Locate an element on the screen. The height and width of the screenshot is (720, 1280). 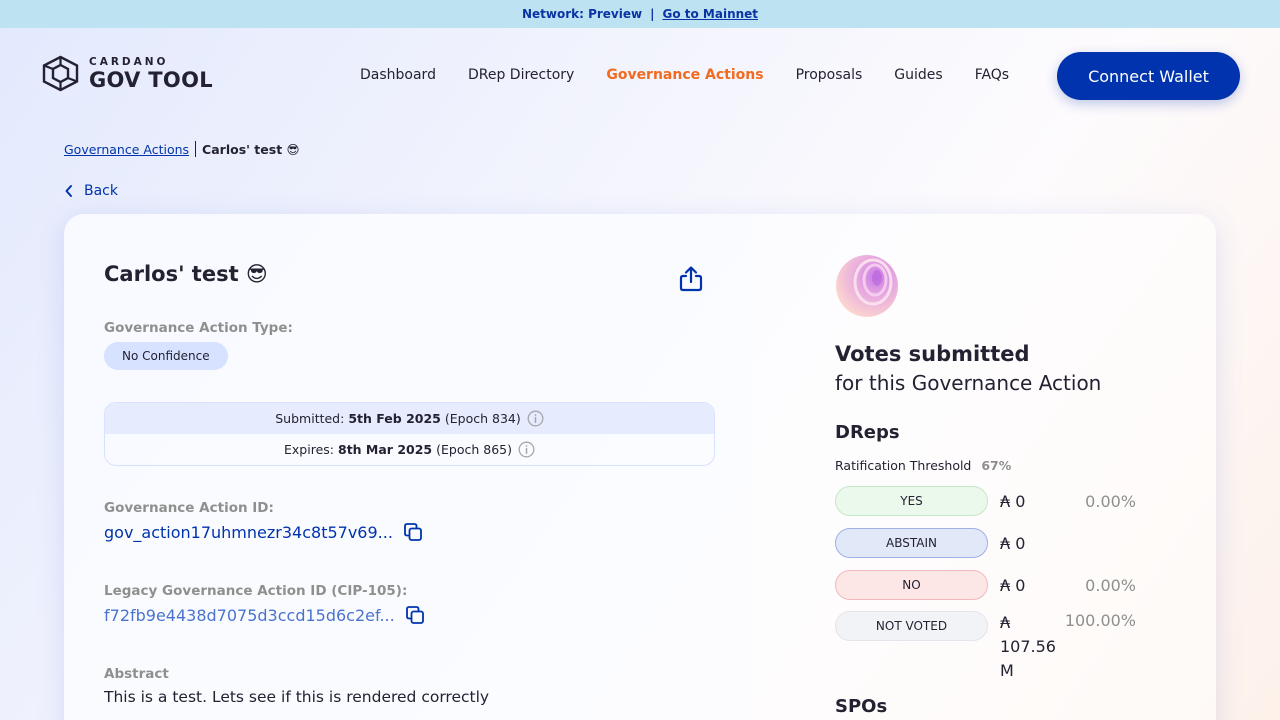
orb-icon is located at coordinates (867, 286).